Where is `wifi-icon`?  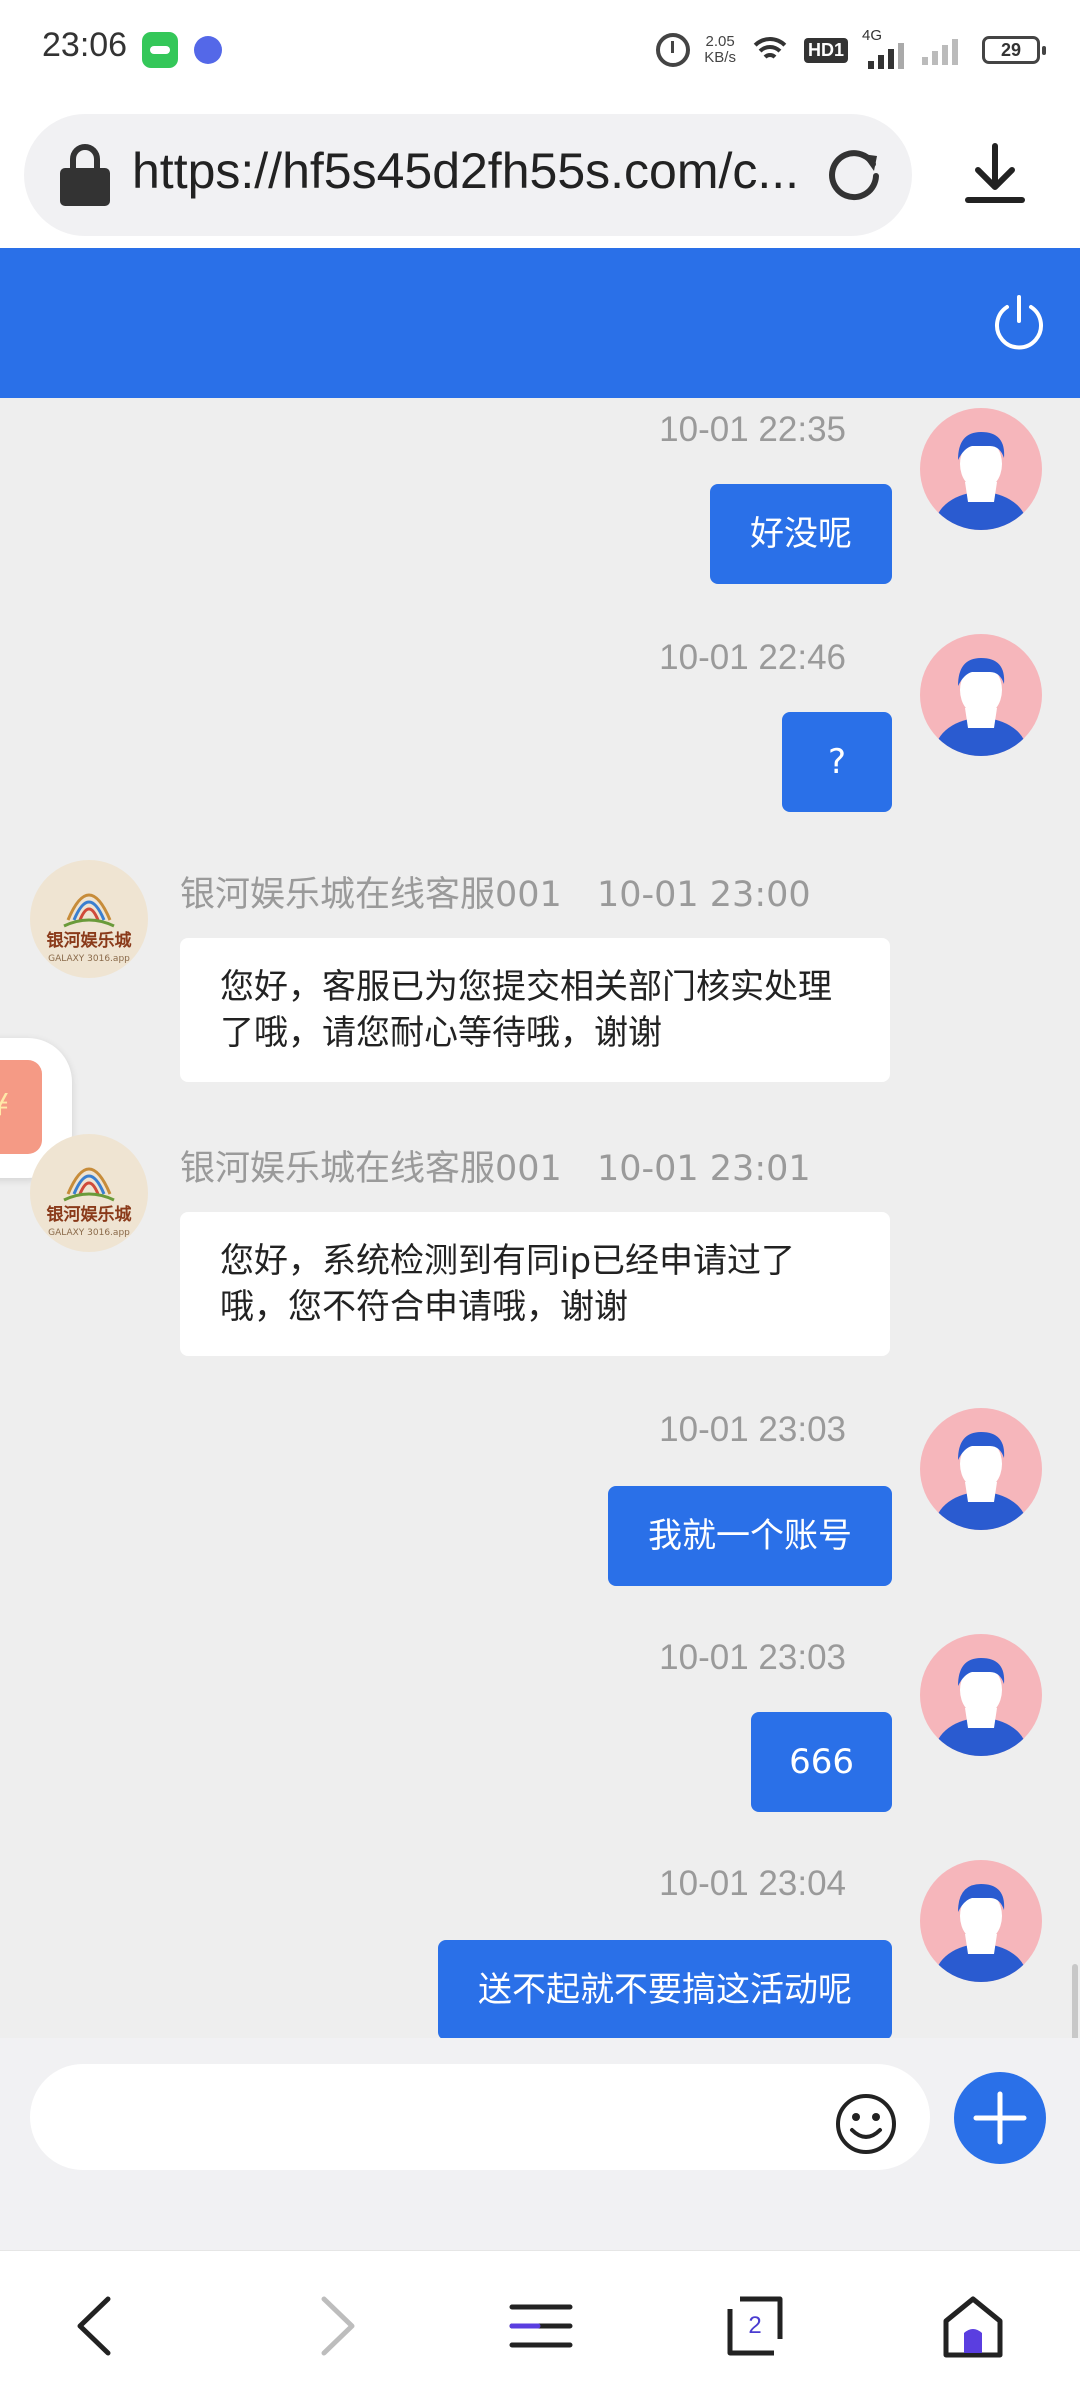 wifi-icon is located at coordinates (769, 50).